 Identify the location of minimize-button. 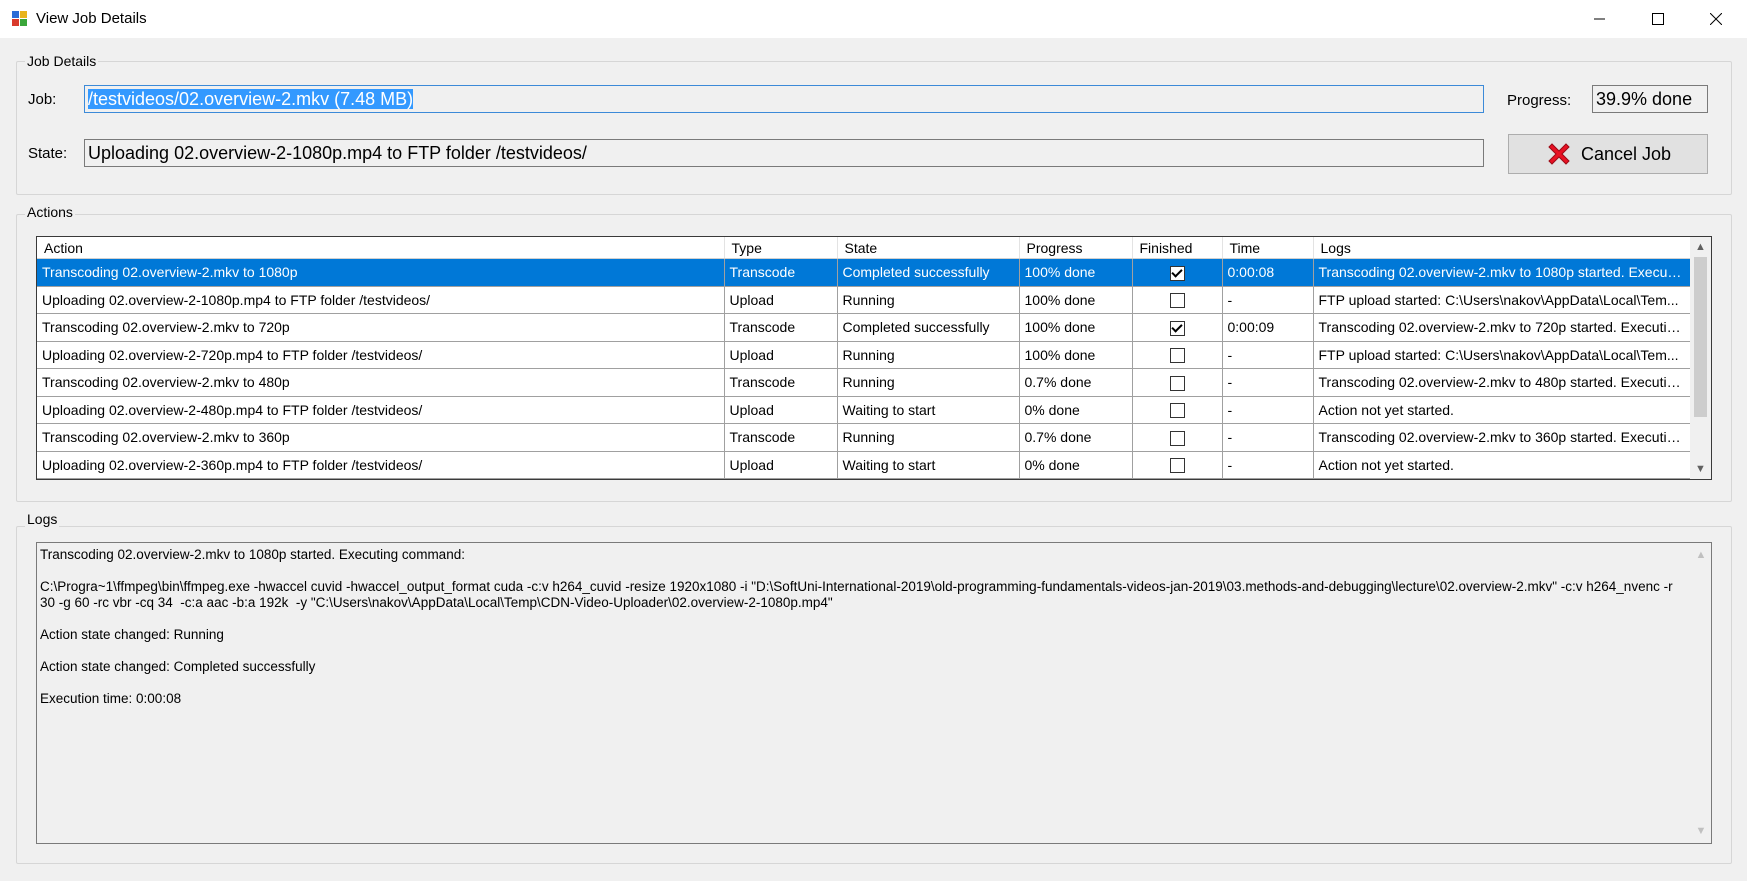
(1600, 19).